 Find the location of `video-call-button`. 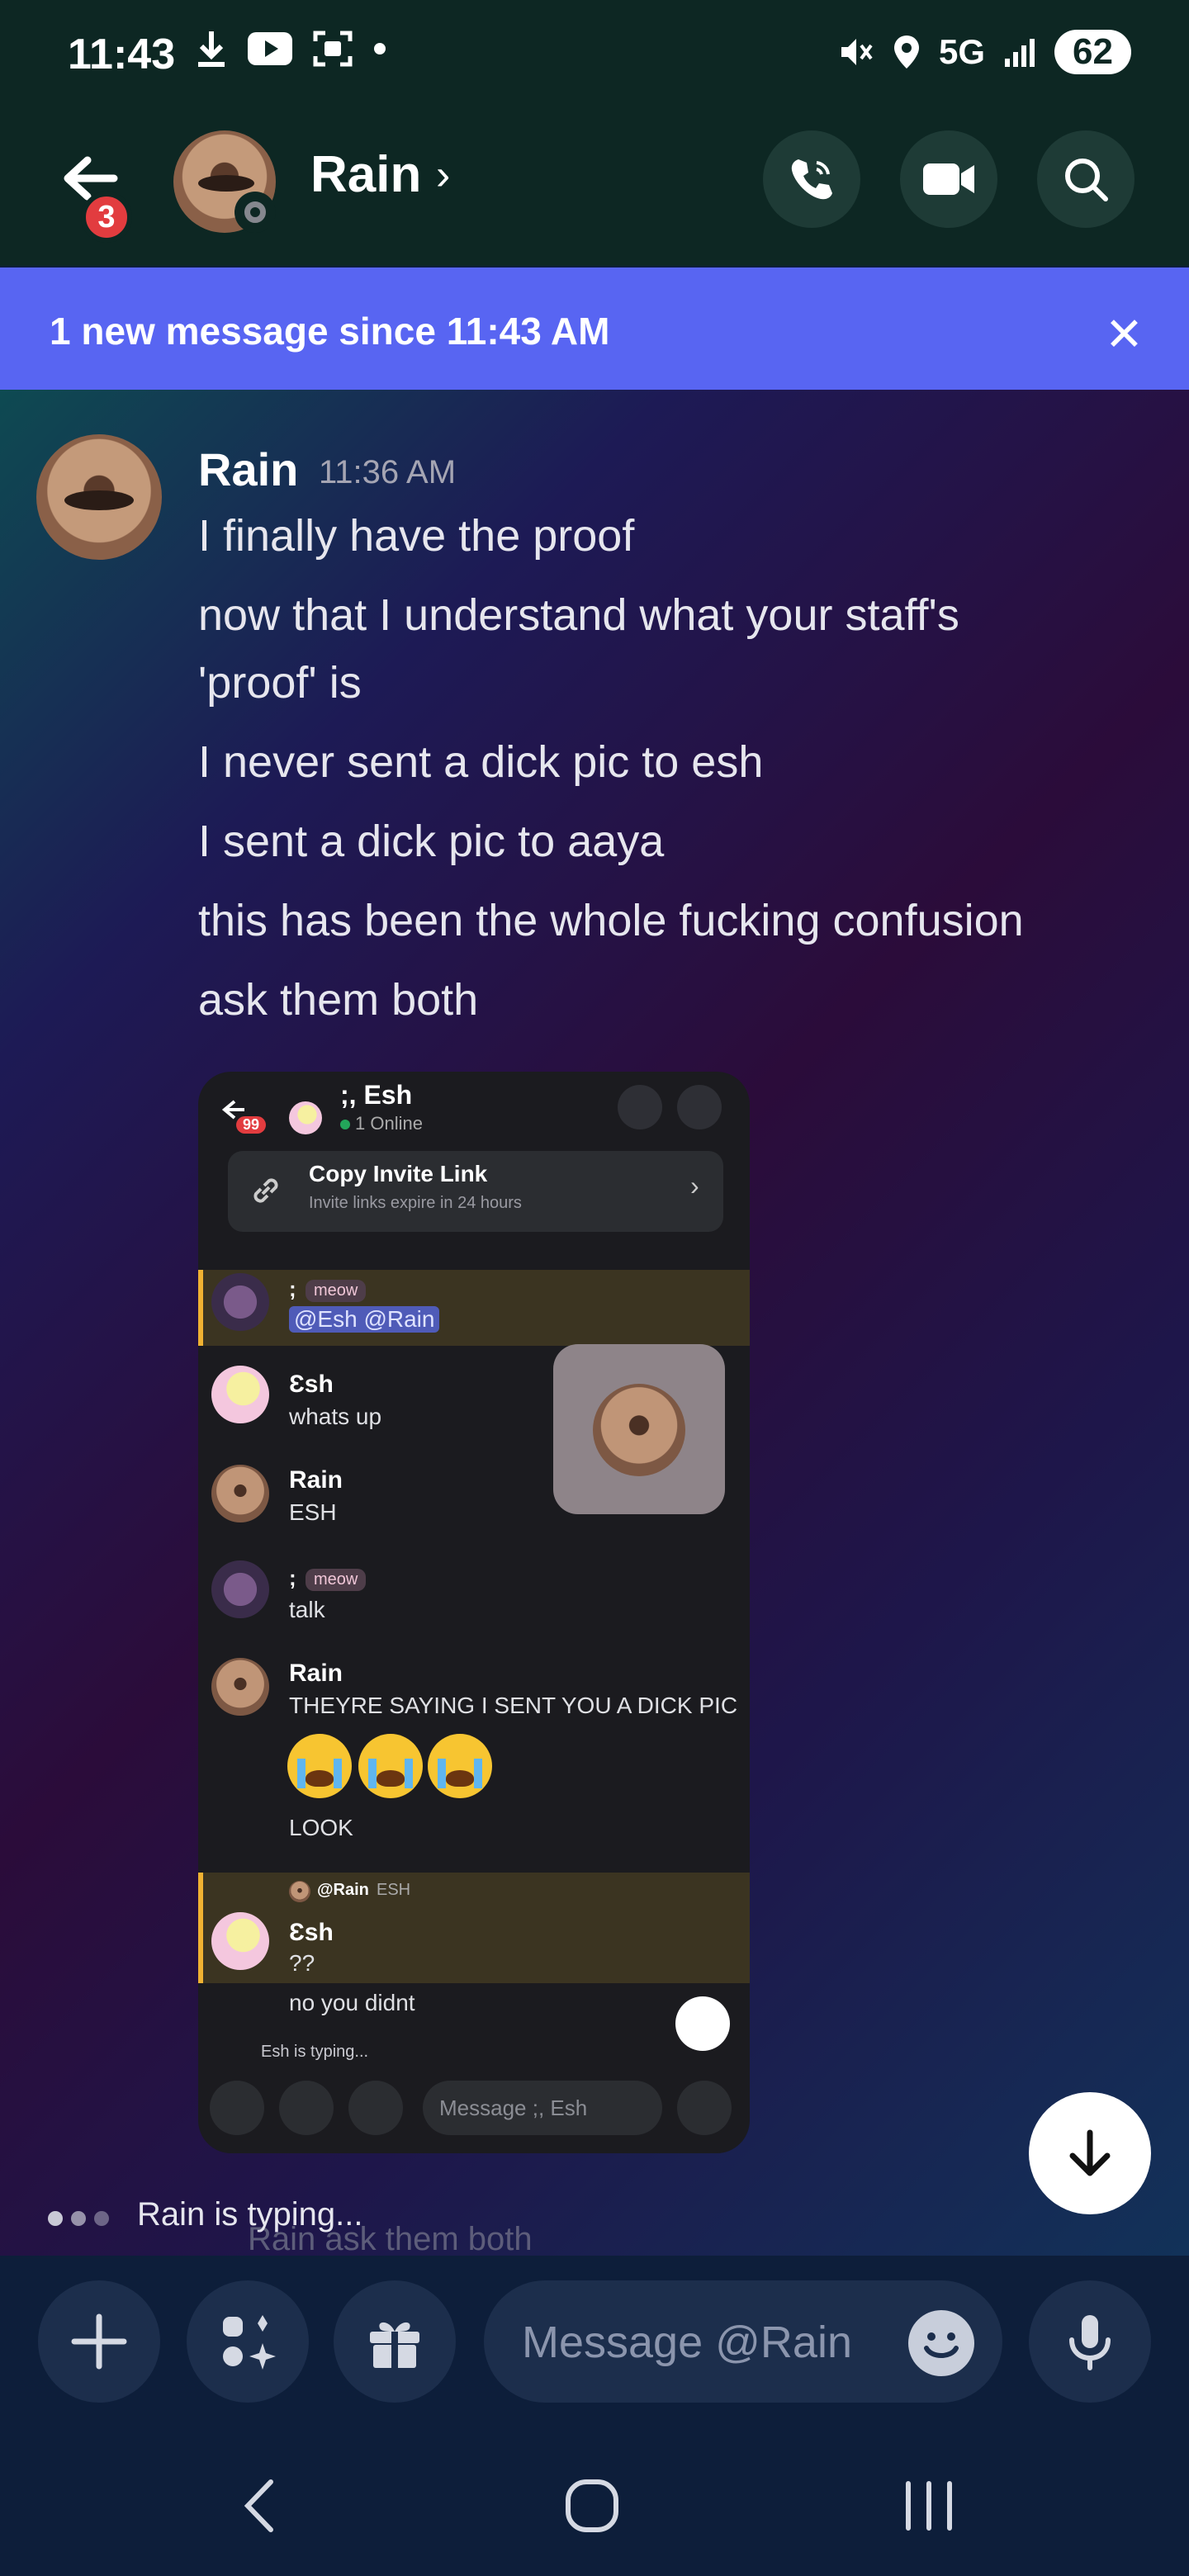

video-call-button is located at coordinates (948, 179).